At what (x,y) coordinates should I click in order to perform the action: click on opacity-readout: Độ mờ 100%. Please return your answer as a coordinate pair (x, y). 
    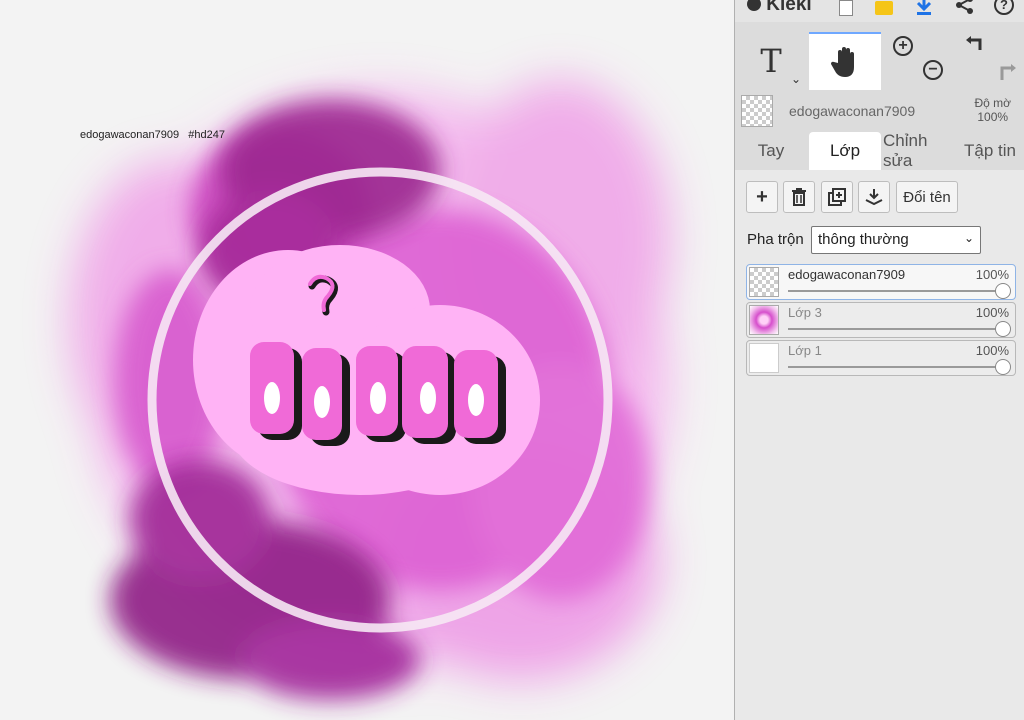
    Looking at the image, I should click on (992, 110).